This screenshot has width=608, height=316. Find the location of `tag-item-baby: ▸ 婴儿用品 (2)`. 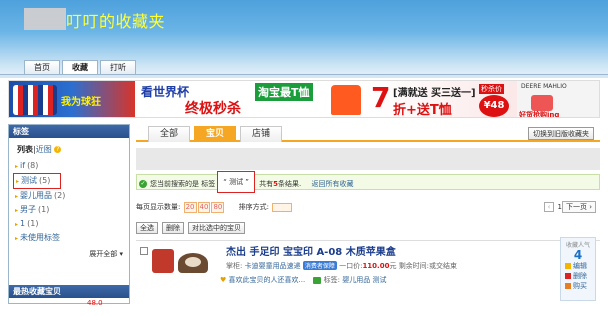

tag-item-baby: ▸ 婴儿用品 (2) is located at coordinates (69, 196).